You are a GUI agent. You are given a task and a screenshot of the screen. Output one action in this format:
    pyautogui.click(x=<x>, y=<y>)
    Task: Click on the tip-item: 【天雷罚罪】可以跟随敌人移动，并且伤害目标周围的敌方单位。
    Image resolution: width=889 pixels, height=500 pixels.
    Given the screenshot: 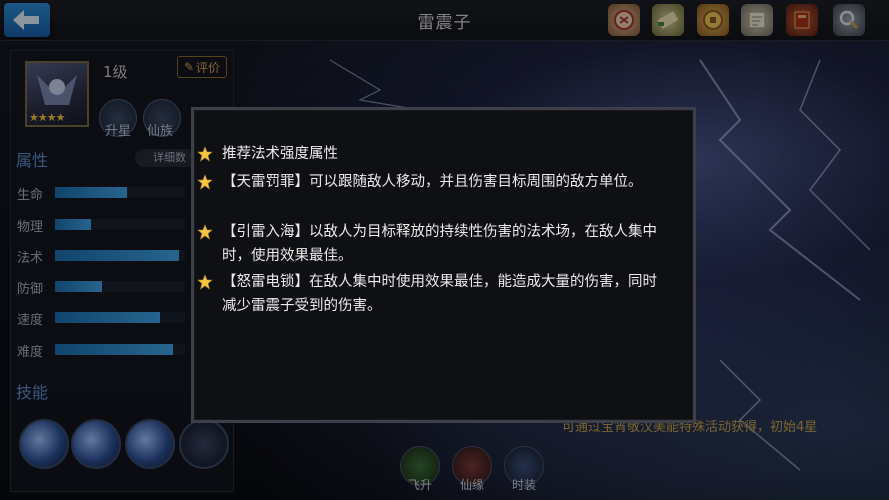 What is the action you would take?
    pyautogui.click(x=429, y=182)
    